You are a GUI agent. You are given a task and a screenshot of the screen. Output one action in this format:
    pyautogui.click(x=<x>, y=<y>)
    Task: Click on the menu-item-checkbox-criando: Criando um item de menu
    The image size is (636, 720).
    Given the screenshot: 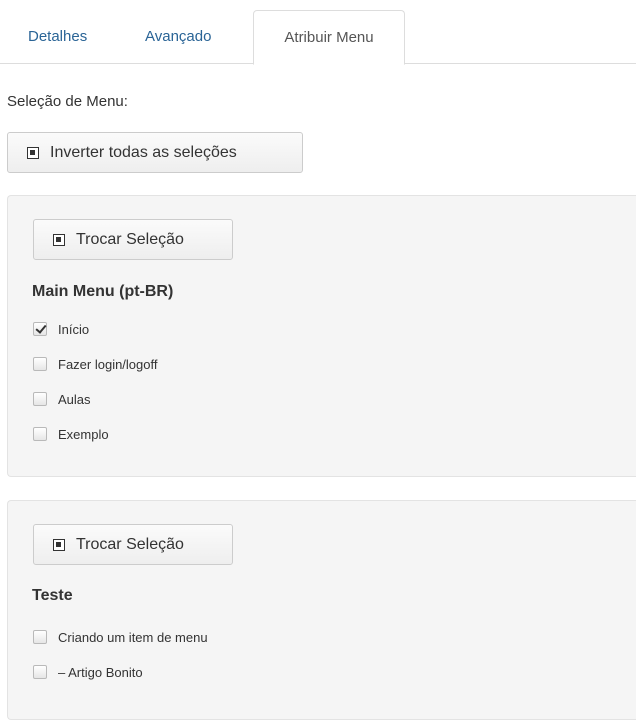 What is the action you would take?
    pyautogui.click(x=120, y=637)
    